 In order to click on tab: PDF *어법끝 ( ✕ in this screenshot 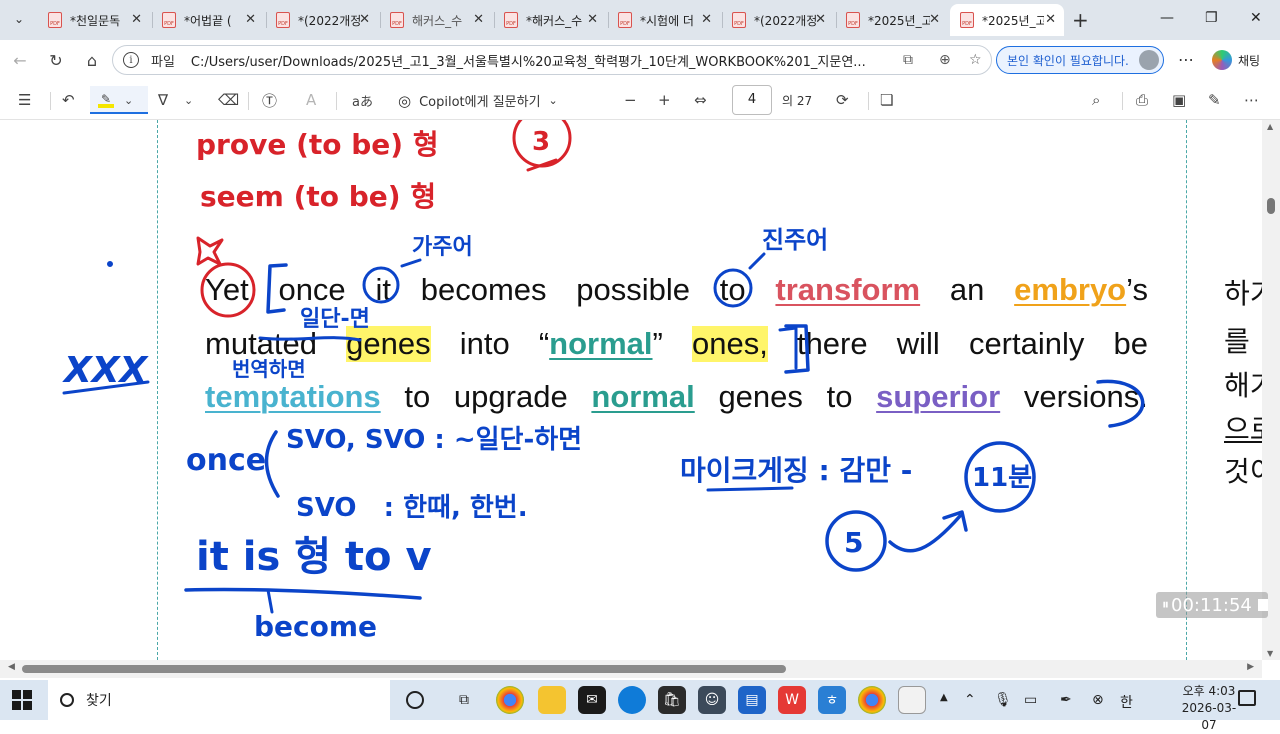, I will do `click(208, 20)`.